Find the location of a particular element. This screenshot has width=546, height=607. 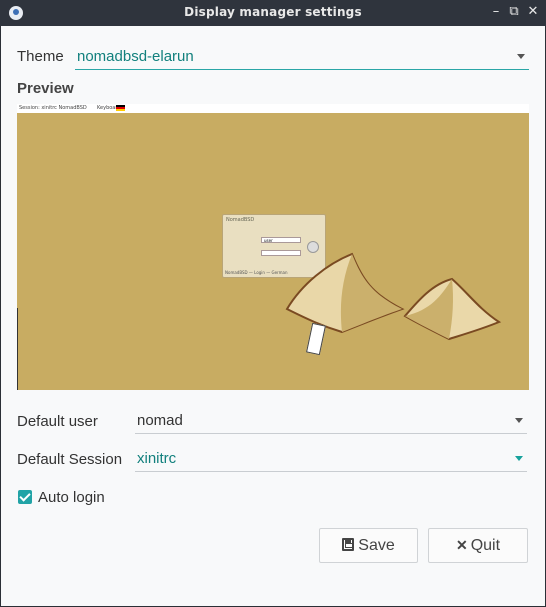

quit-button-label: Quit is located at coordinates (485, 545).